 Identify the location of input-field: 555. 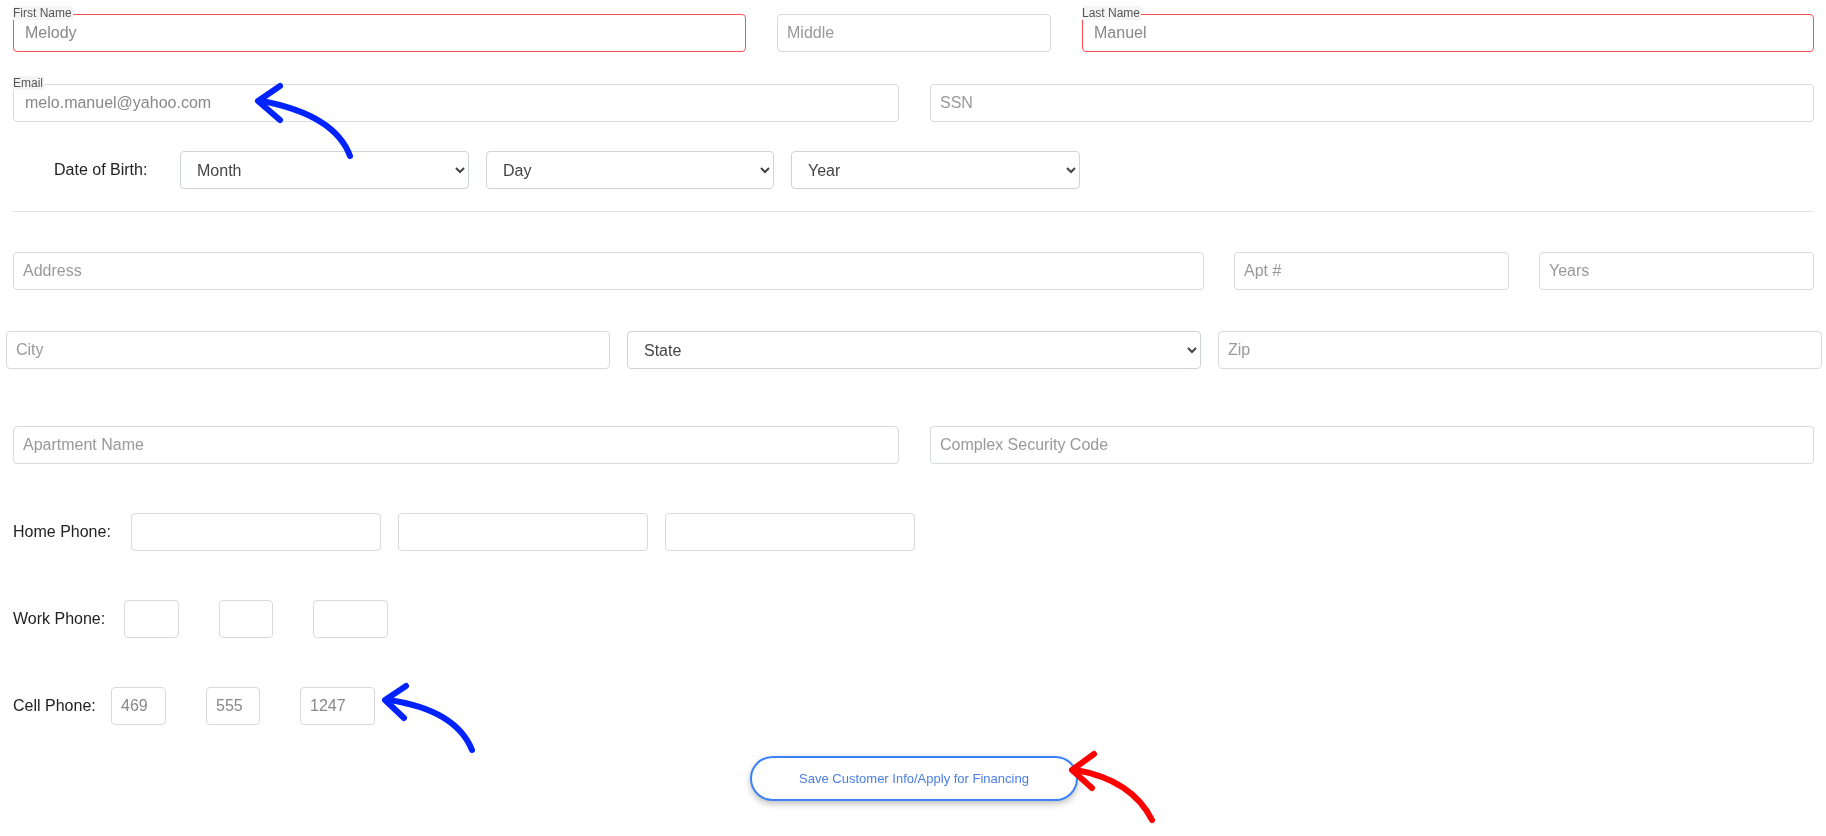
(233, 706).